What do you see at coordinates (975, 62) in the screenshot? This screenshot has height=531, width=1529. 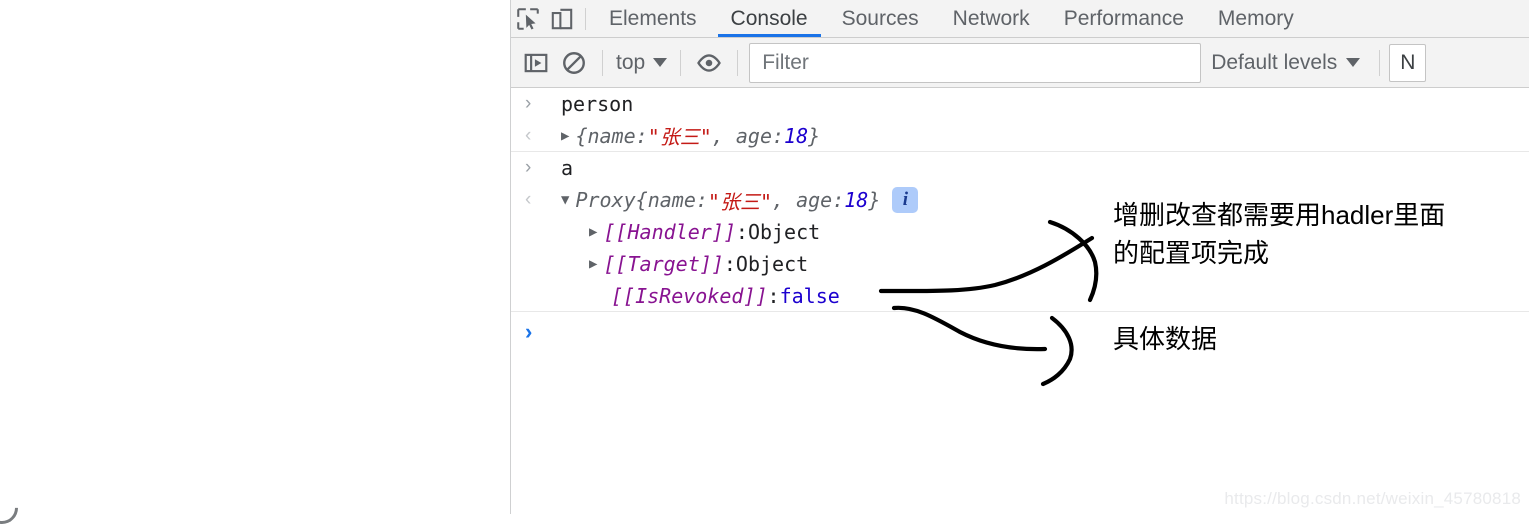 I see `filter-input` at bounding box center [975, 62].